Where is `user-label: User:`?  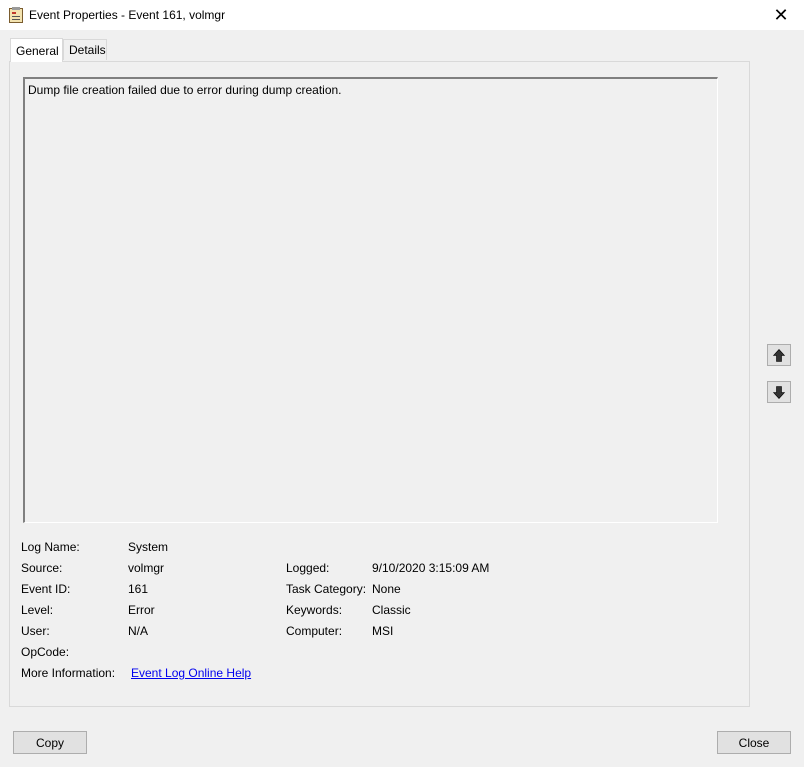
user-label: User: is located at coordinates (35, 631).